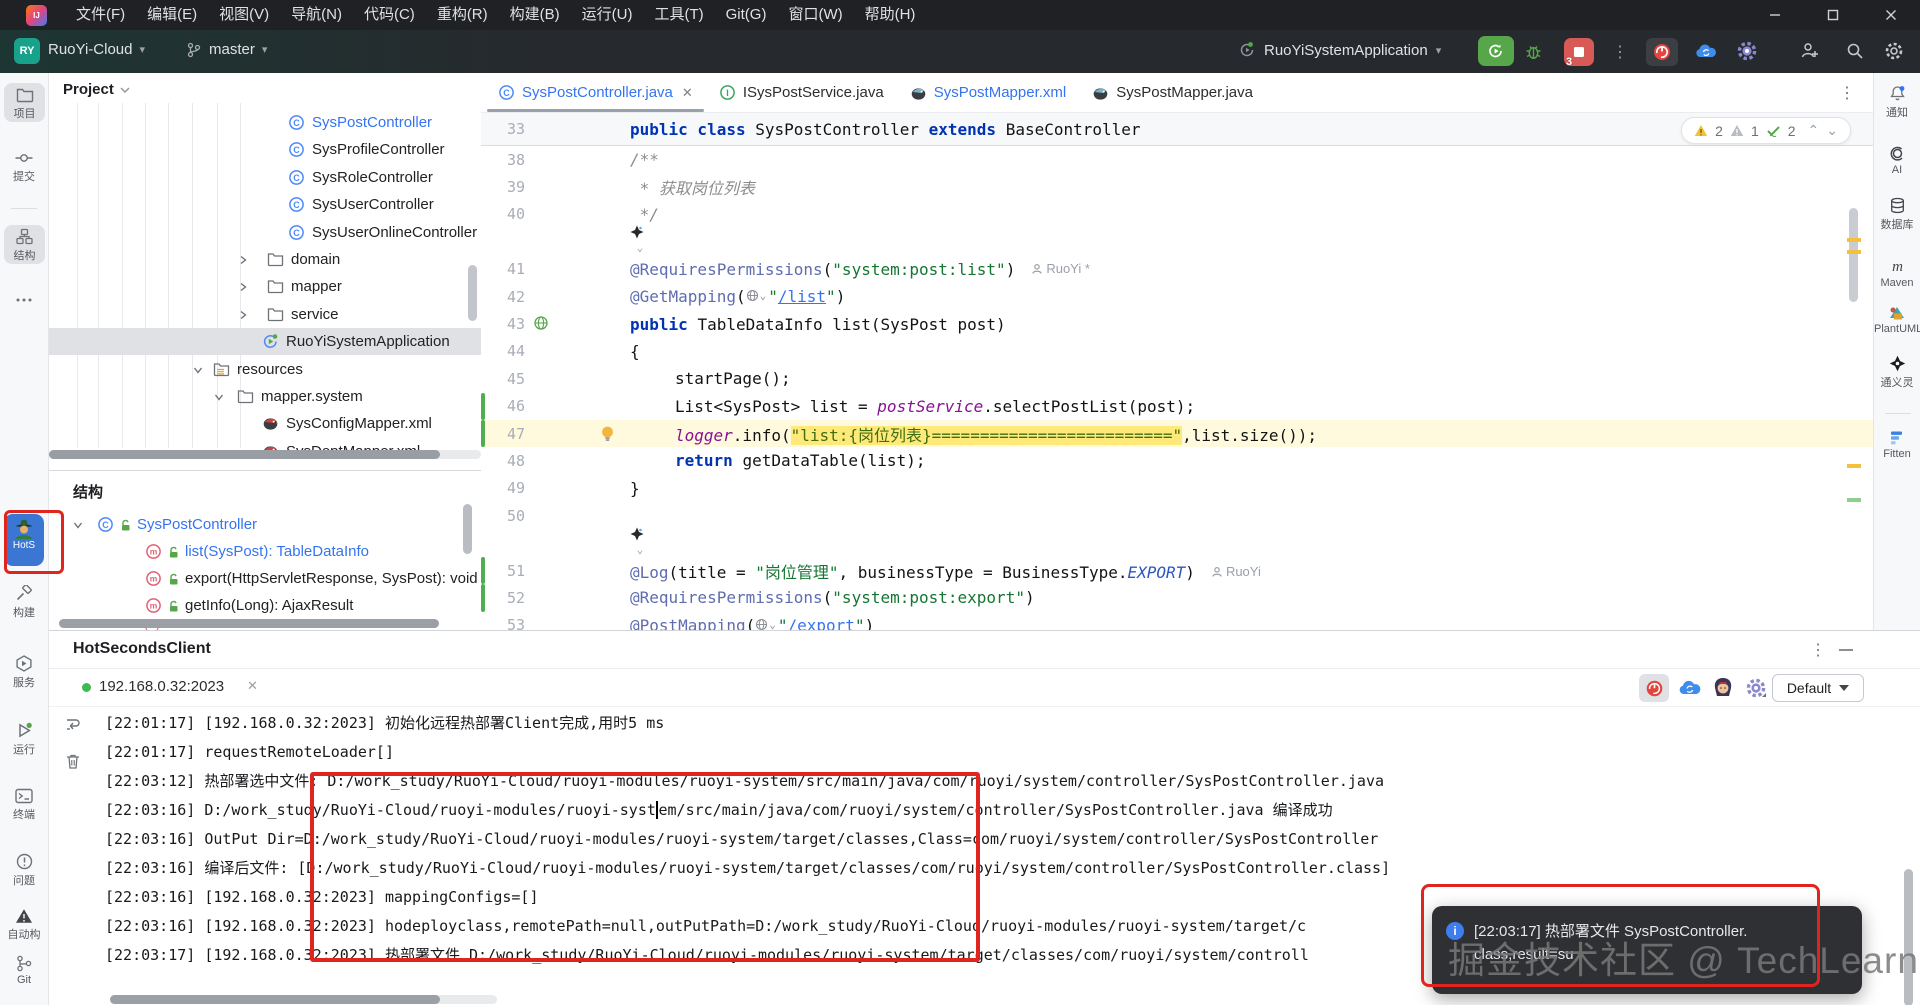  Describe the element at coordinates (462, 15) in the screenshot. I see `menu-item: 重构(R)` at that location.